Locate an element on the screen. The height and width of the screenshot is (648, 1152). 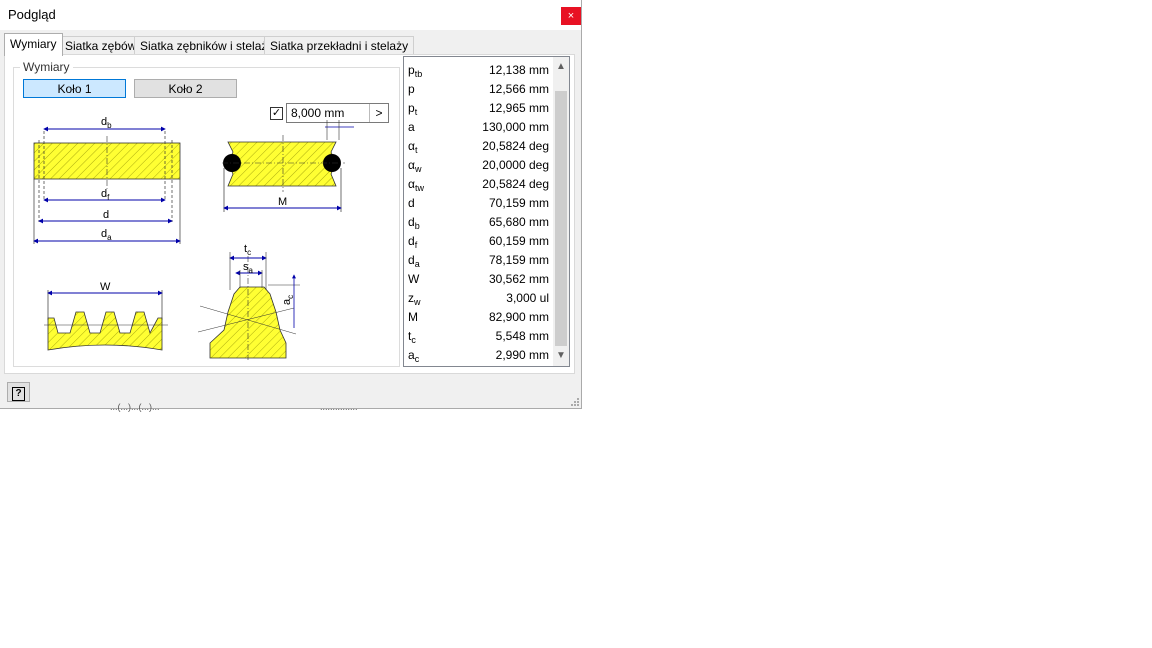
group-label: Wymiary is located at coordinates (46, 67).